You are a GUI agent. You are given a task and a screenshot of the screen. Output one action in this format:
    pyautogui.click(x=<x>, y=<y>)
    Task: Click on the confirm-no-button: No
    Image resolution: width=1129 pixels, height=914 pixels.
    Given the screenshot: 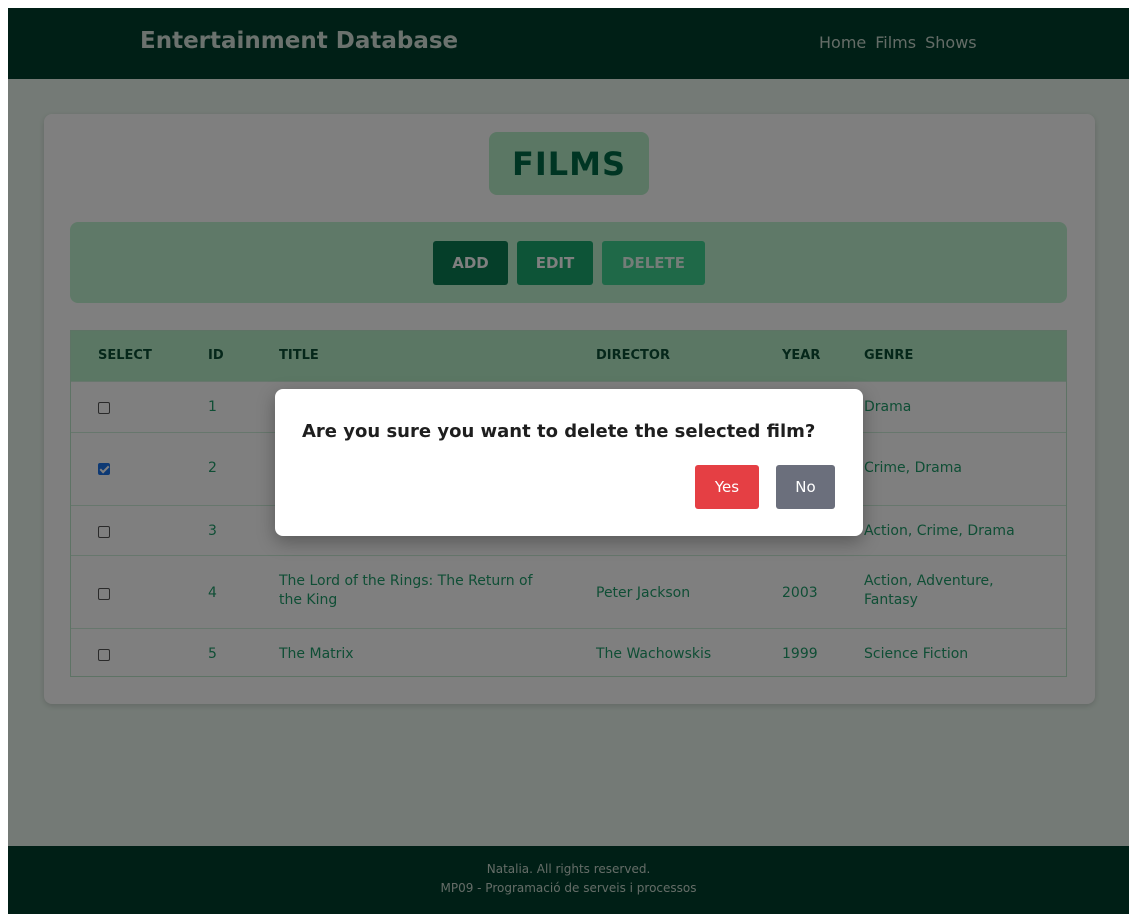 What is the action you would take?
    pyautogui.click(x=805, y=487)
    